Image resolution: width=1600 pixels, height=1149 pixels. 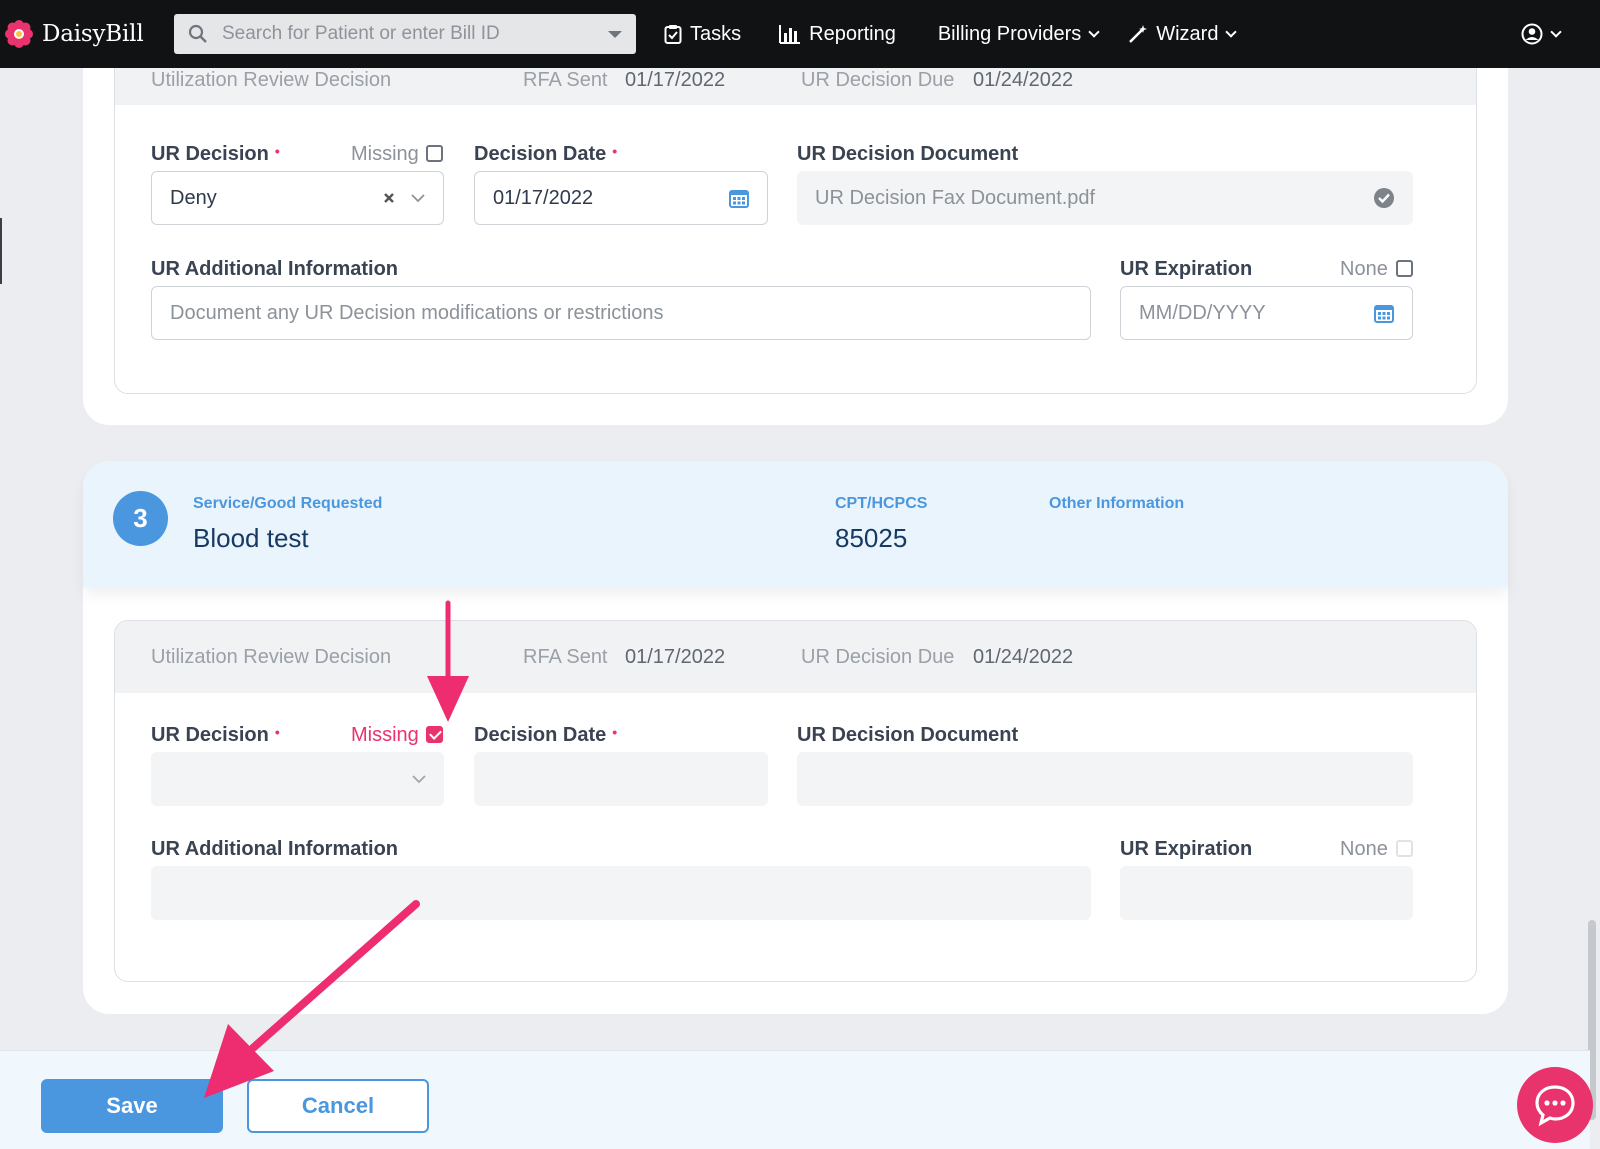 I want to click on ur-additional-input, so click(x=621, y=893).